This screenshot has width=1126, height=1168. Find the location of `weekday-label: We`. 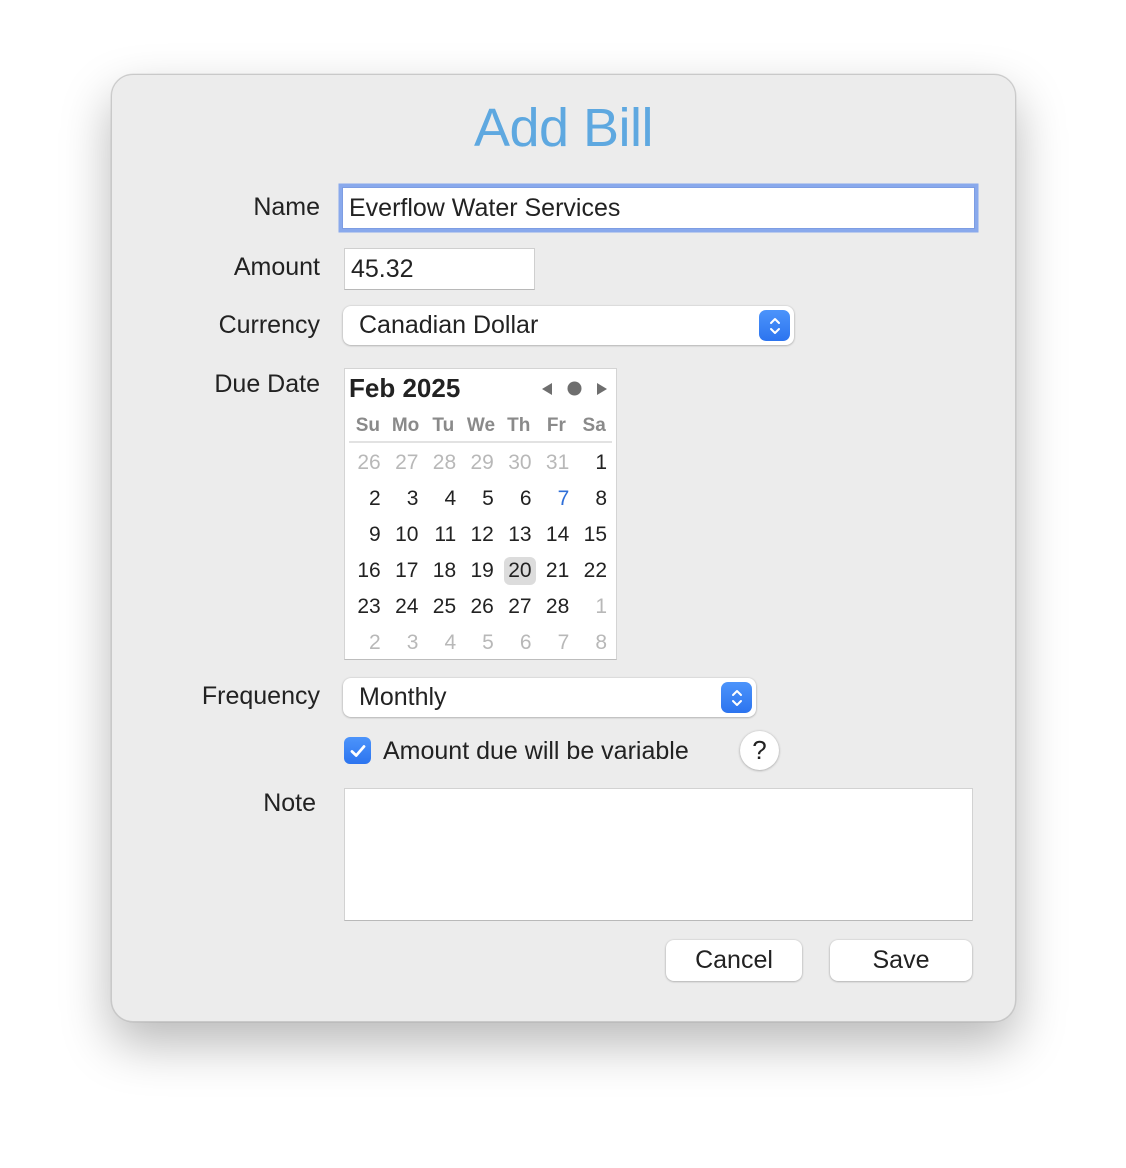

weekday-label: We is located at coordinates (481, 425).